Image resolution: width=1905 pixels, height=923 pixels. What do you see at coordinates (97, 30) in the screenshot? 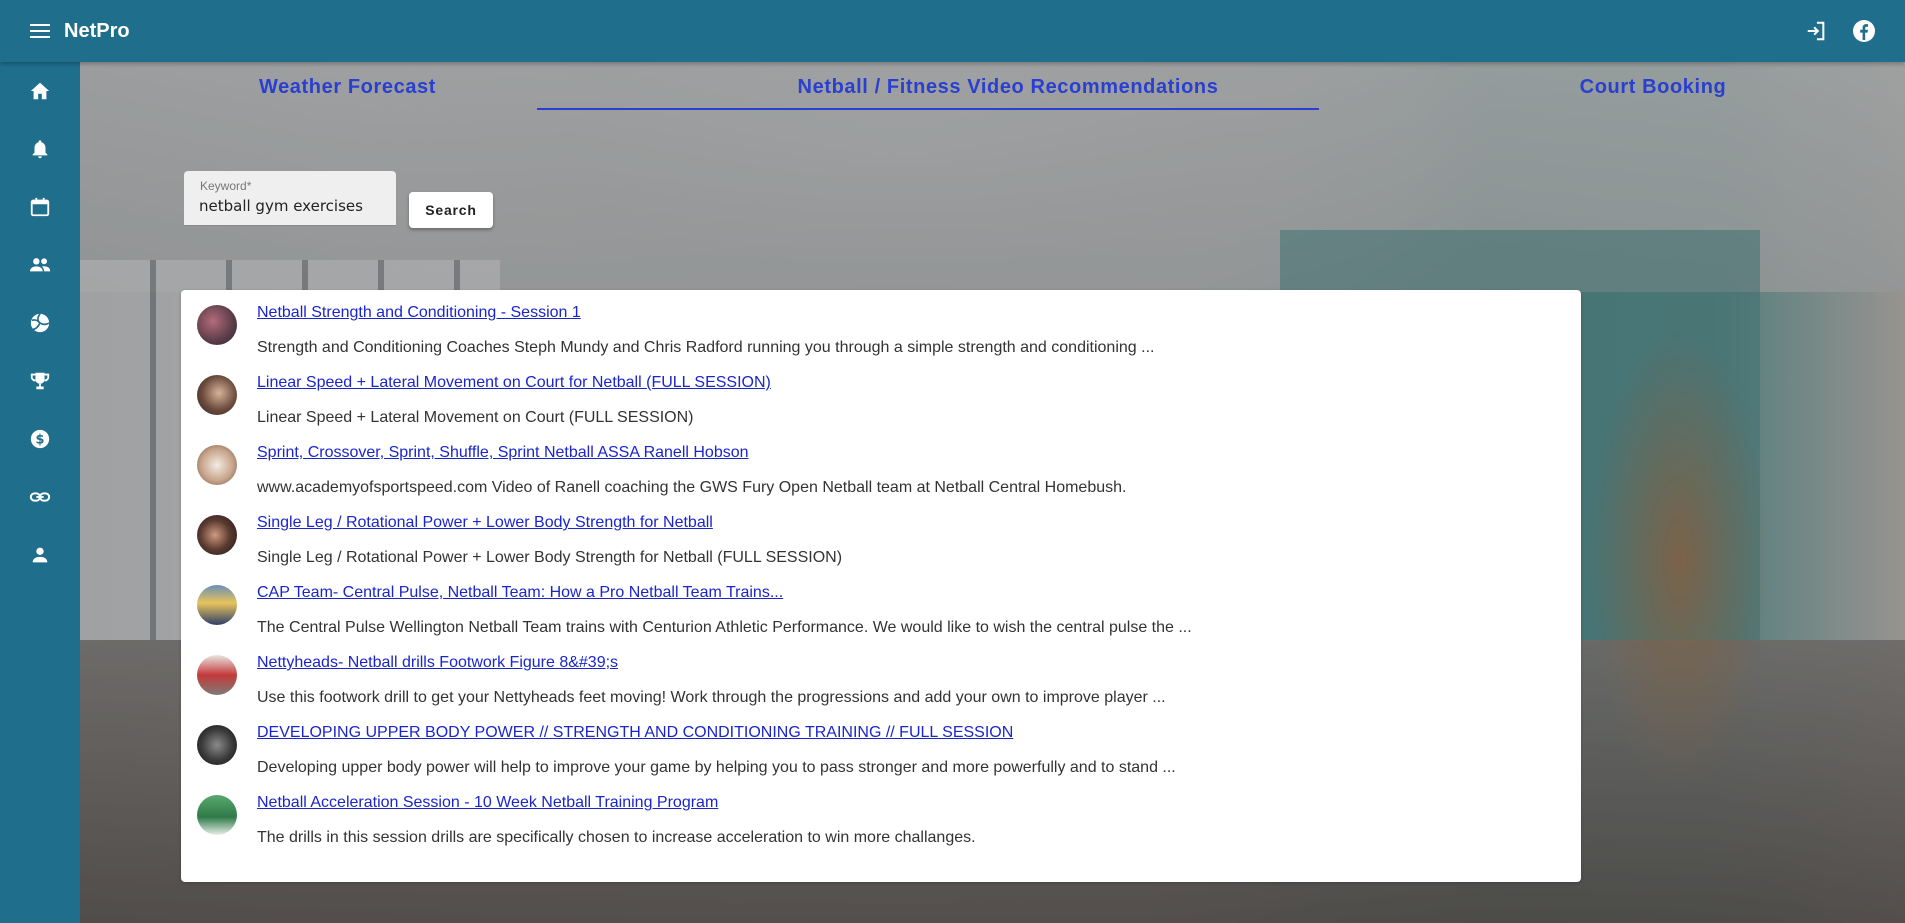
I see `app-title: NetPro` at bounding box center [97, 30].